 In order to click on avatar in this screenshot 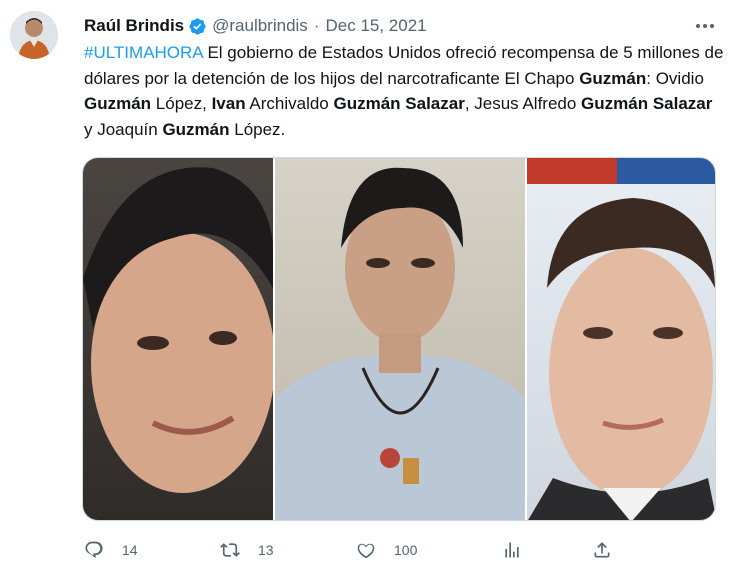, I will do `click(34, 35)`.